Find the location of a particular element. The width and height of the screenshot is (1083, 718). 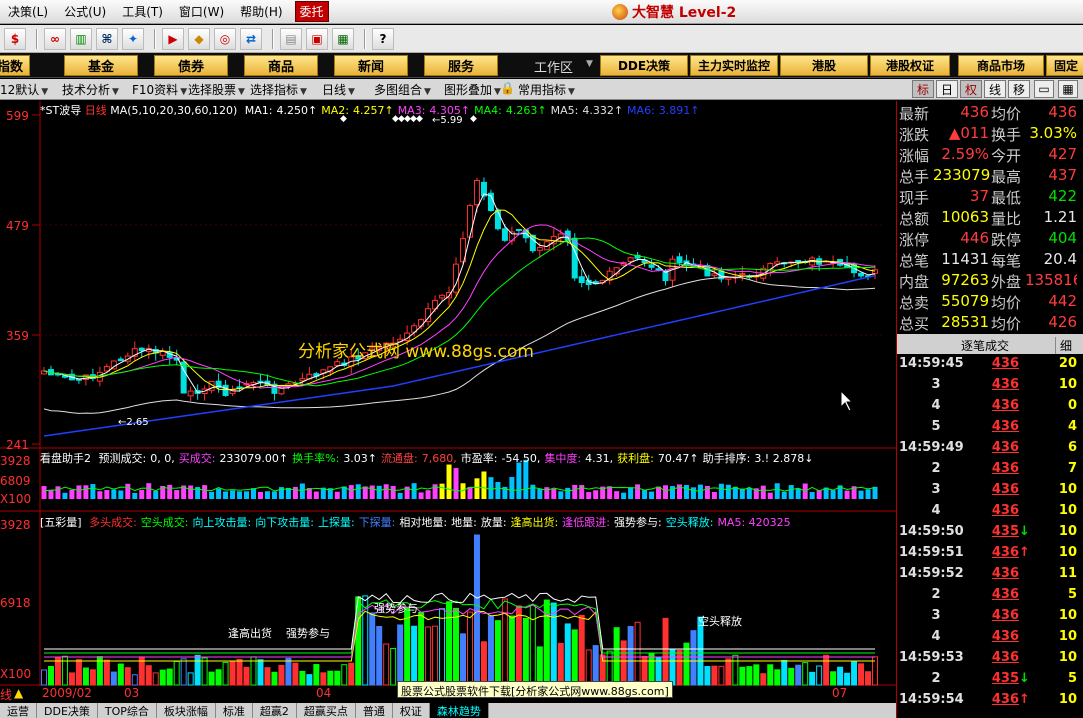

bottom-tab: 标准 is located at coordinates (234, 710).